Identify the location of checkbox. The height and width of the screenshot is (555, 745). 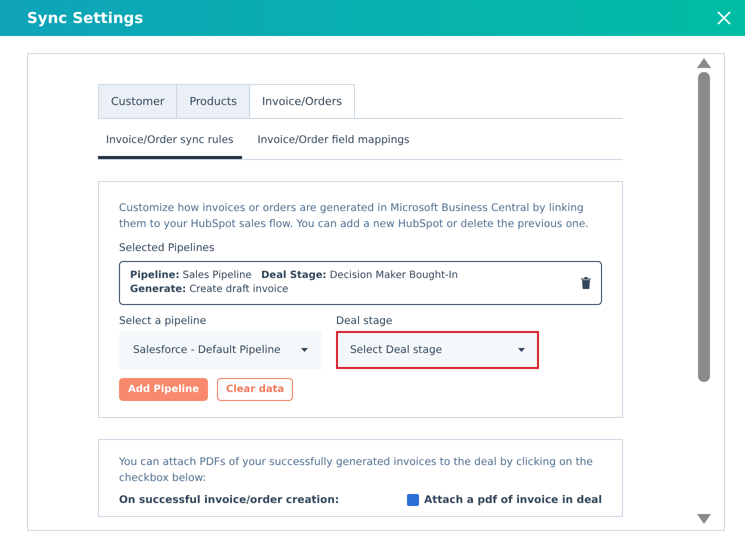
(413, 500).